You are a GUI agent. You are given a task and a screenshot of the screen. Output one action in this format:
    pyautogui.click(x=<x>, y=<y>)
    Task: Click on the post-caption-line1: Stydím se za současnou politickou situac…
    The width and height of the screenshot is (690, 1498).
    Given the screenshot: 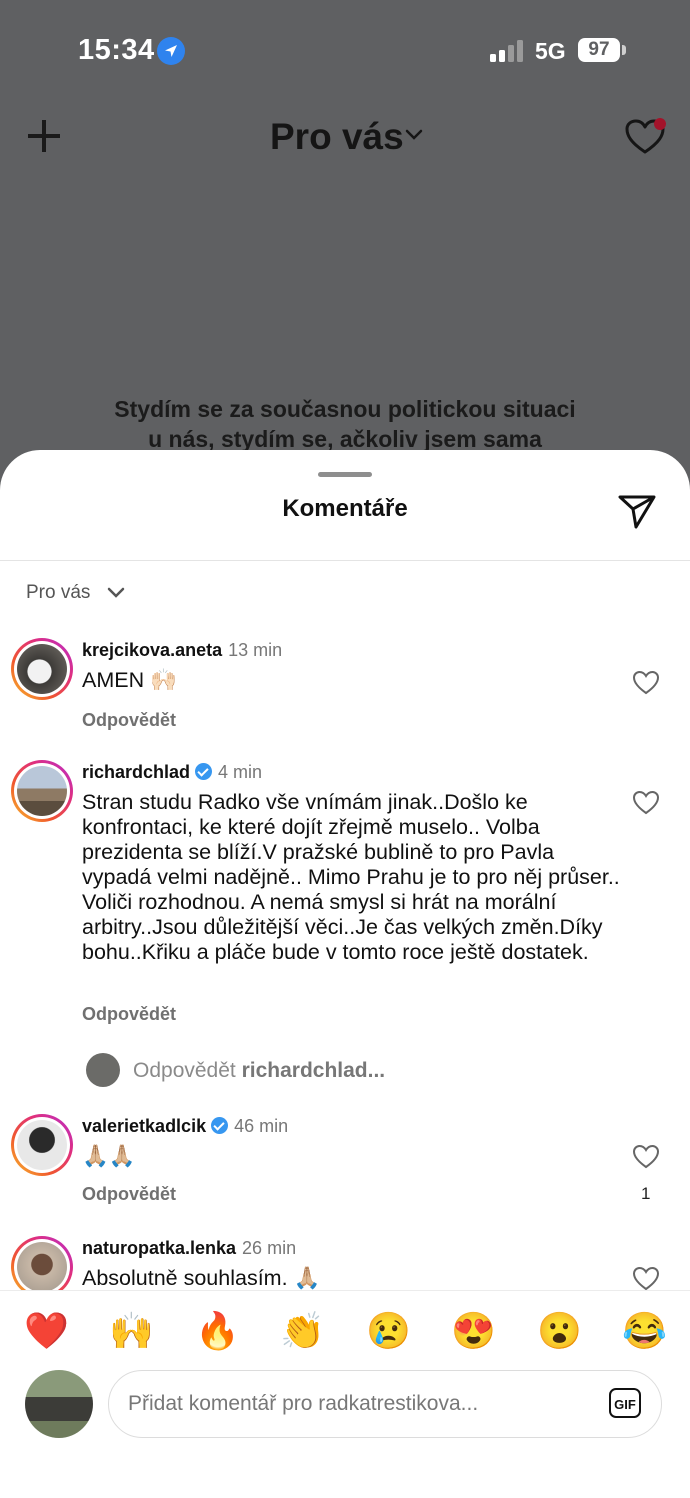 What is the action you would take?
    pyautogui.click(x=345, y=409)
    